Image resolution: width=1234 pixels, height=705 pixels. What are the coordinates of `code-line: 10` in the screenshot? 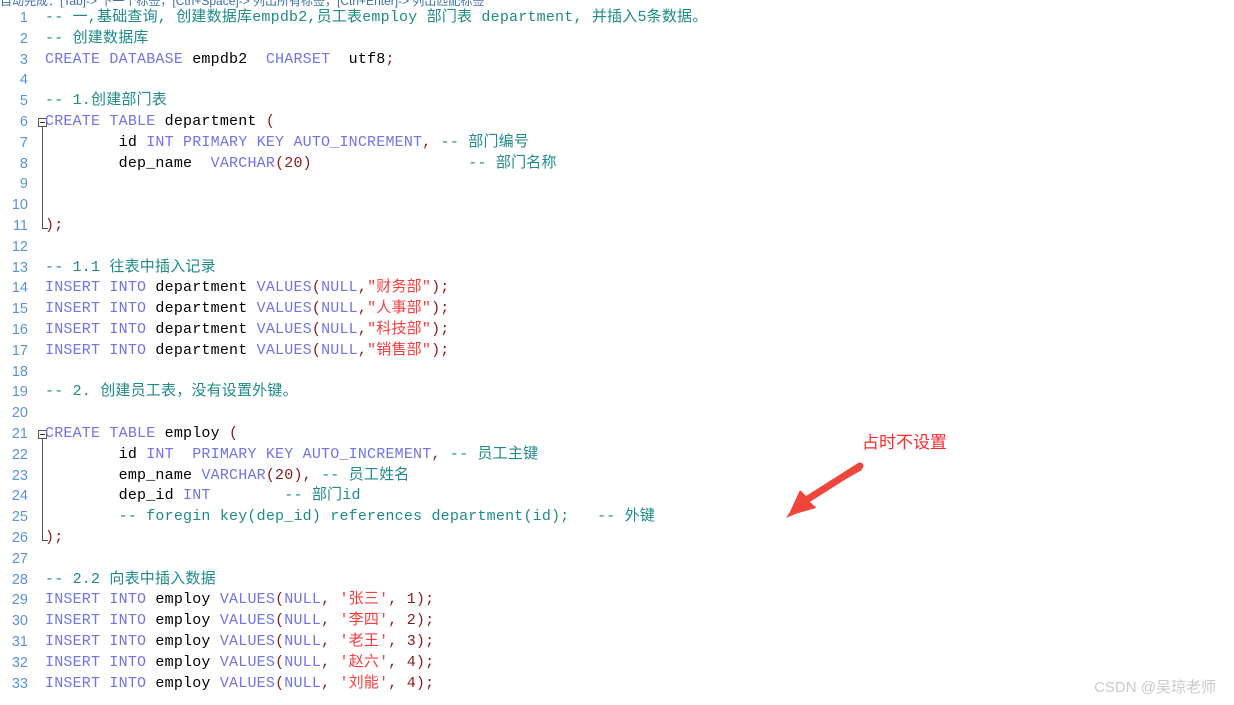 It's located at (617, 205).